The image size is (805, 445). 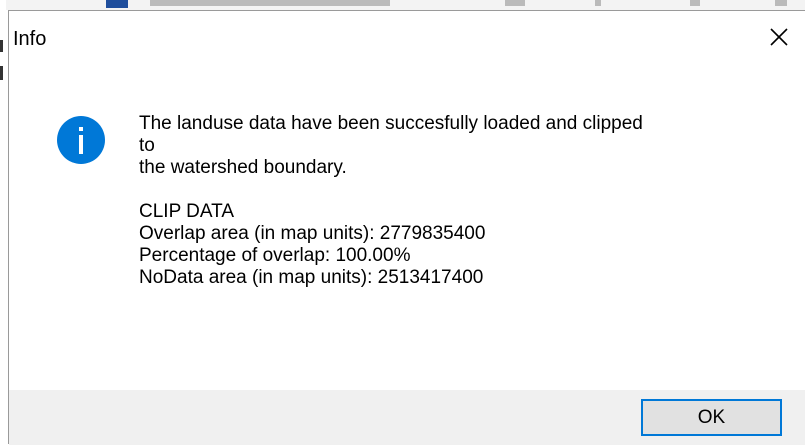 What do you see at coordinates (311, 277) in the screenshot?
I see `nodata-area-text: NoData area (in map units): 2513417400` at bounding box center [311, 277].